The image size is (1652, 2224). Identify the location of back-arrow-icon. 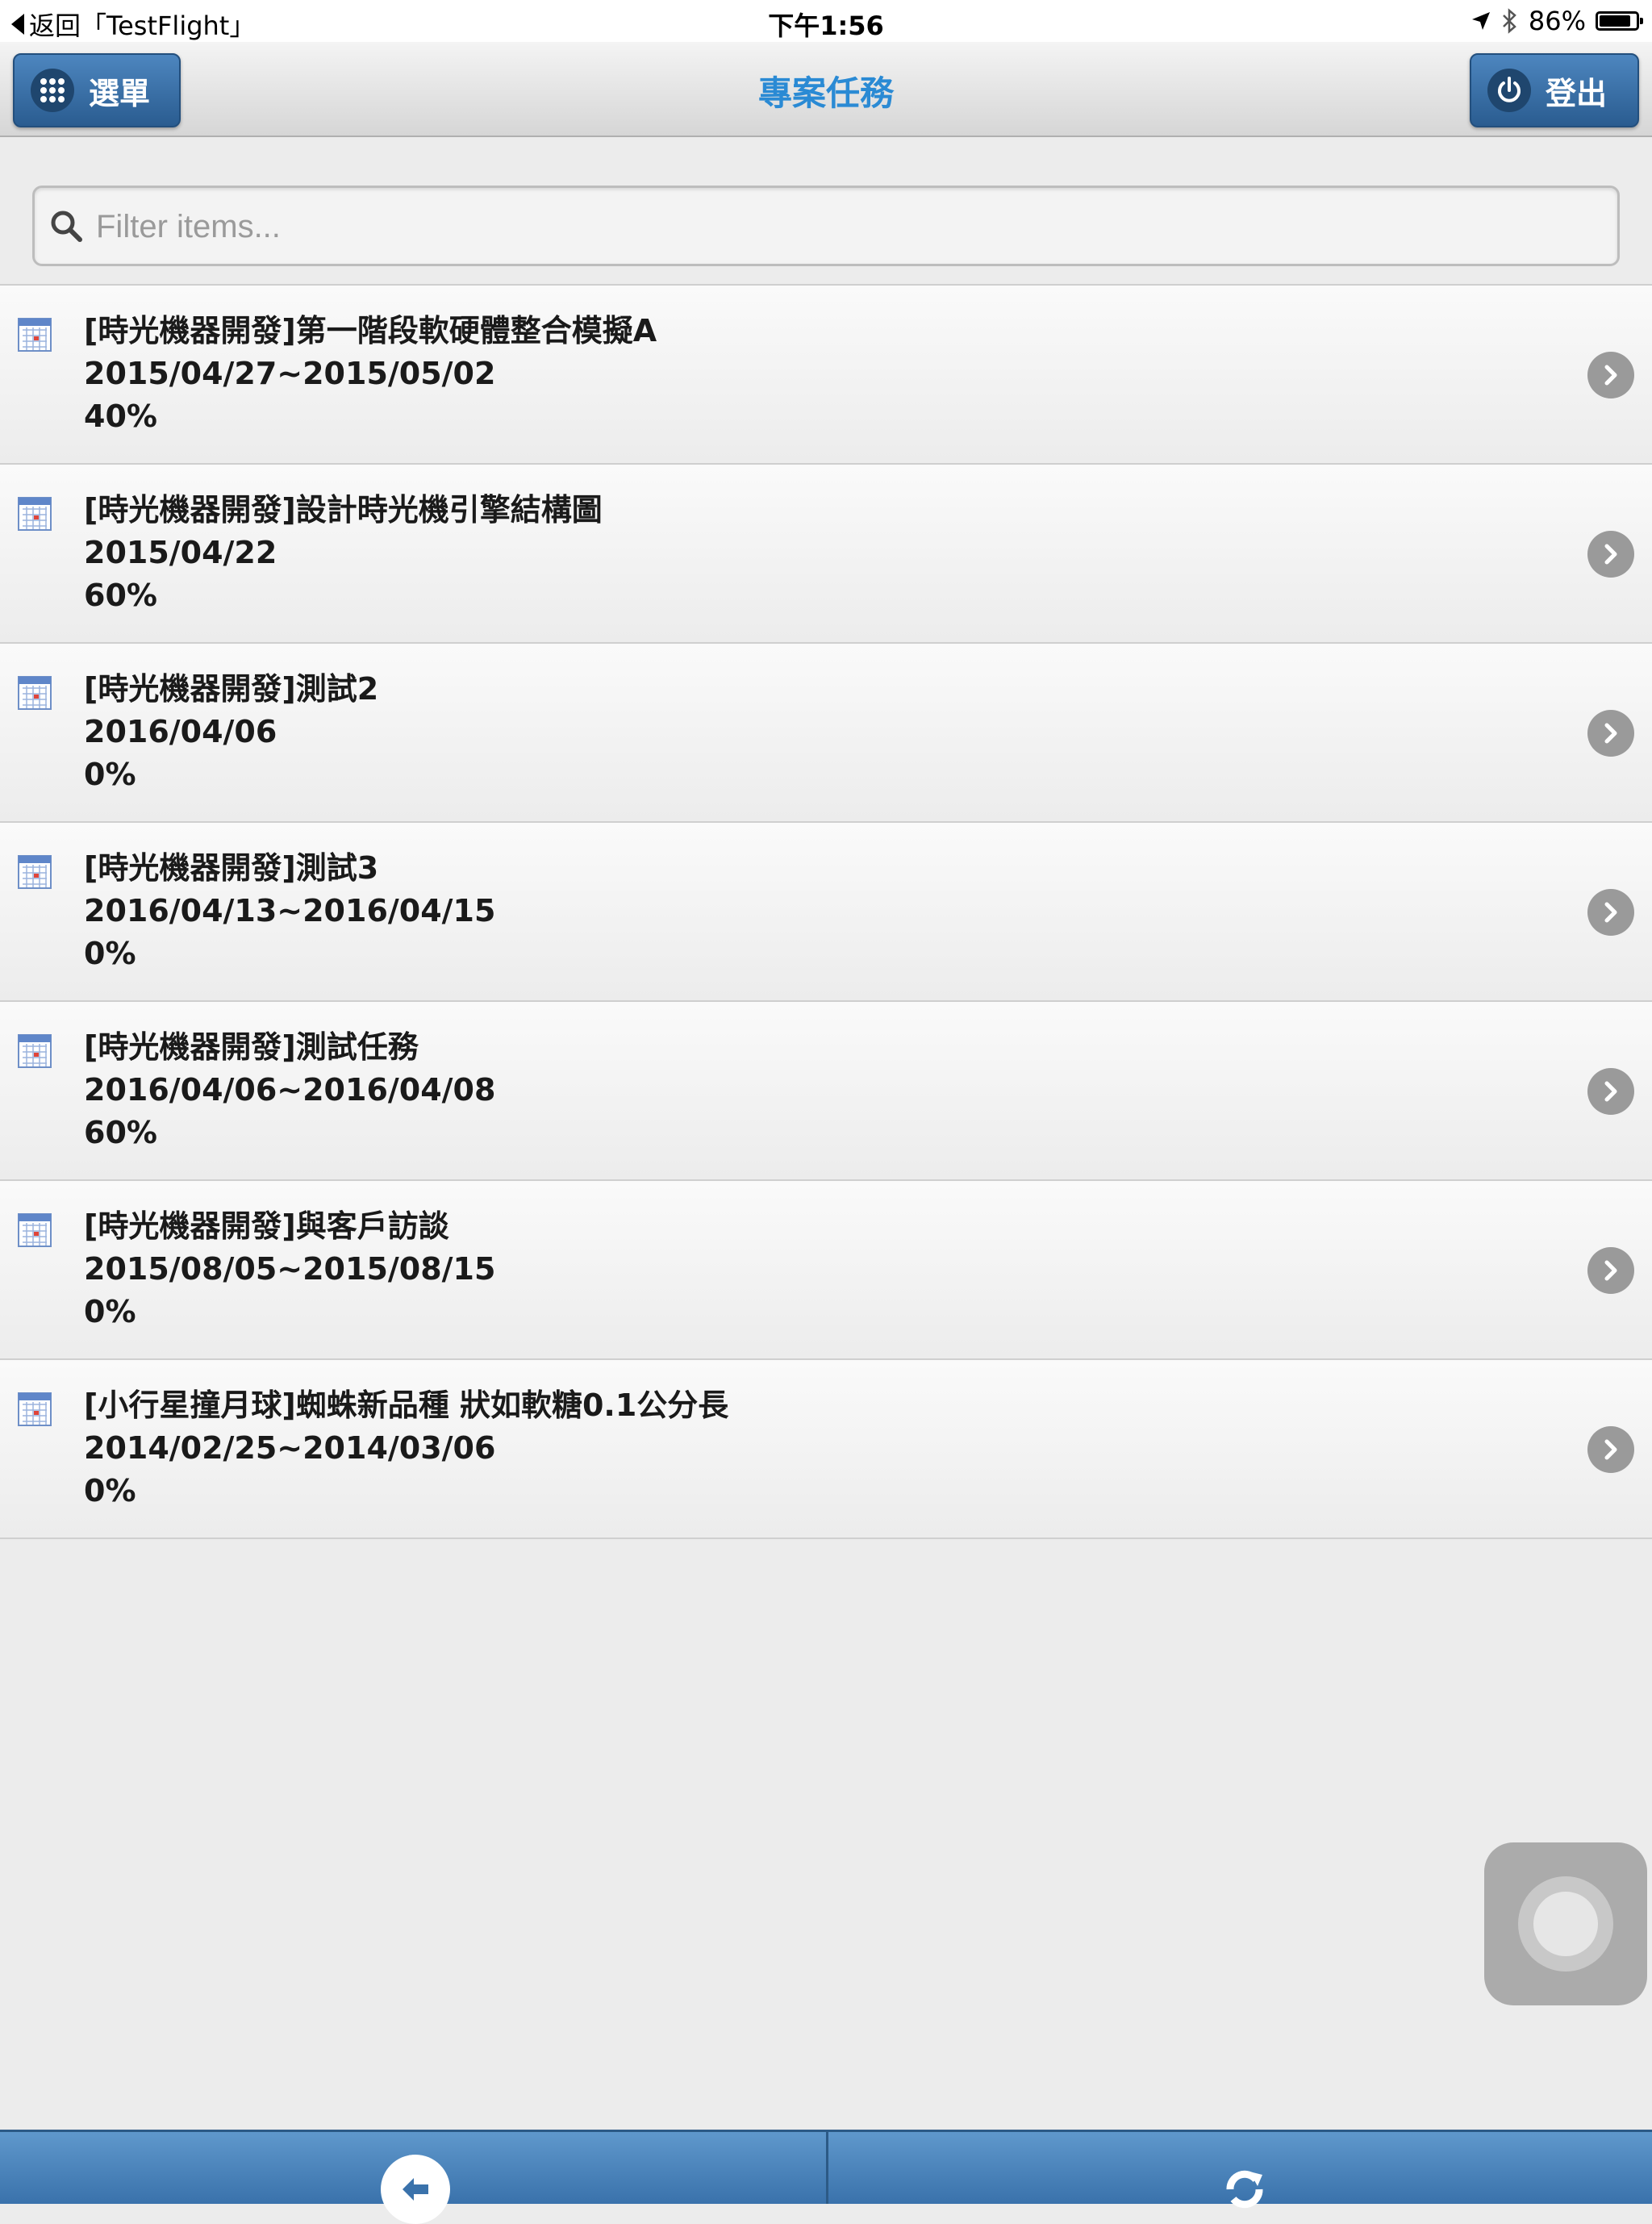
(415, 2189).